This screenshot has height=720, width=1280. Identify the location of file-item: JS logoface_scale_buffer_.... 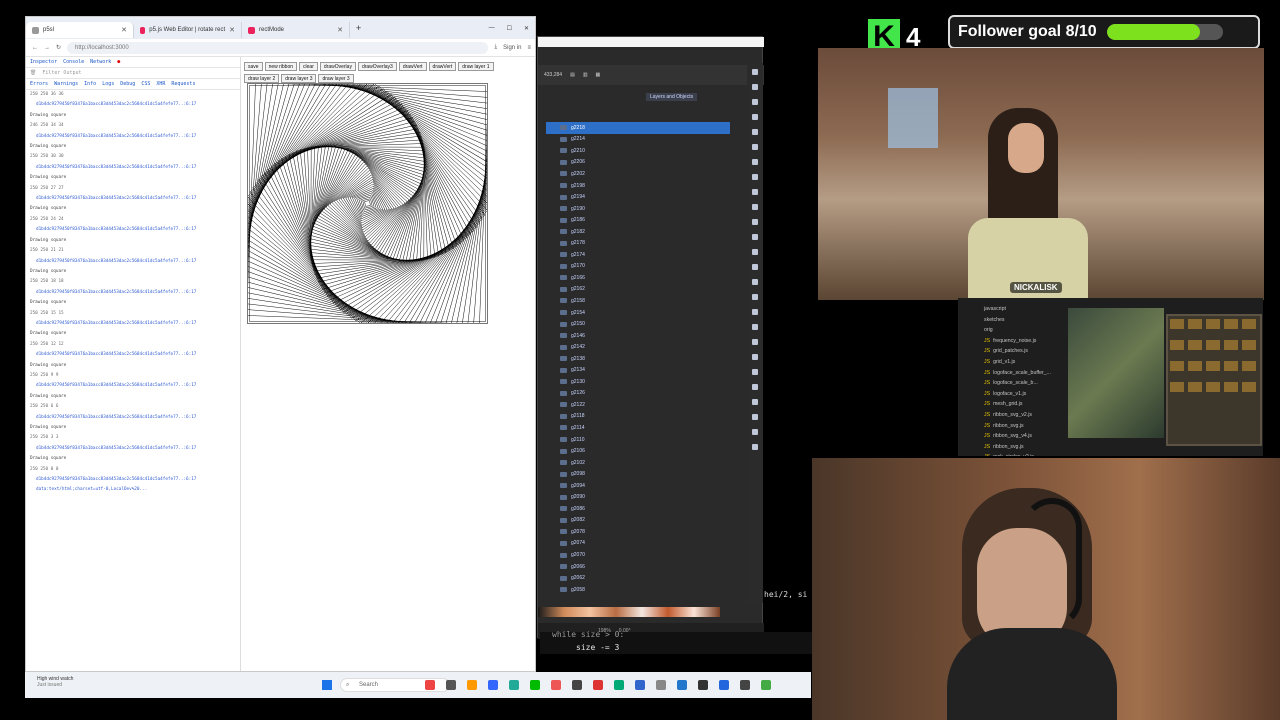
(1026, 373).